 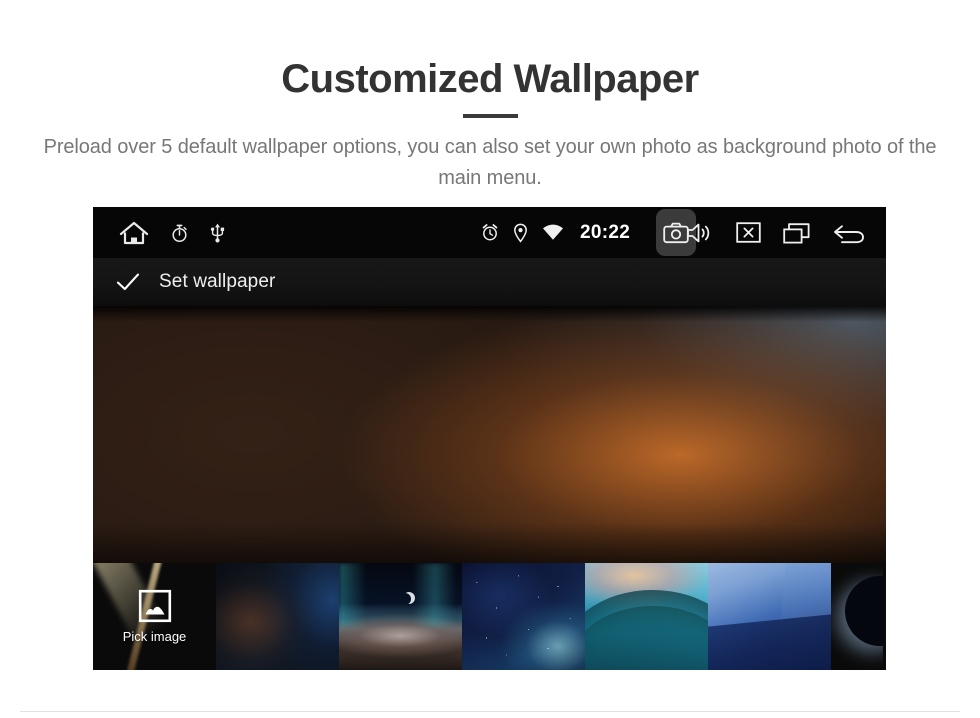 What do you see at coordinates (605, 232) in the screenshot?
I see `status-bar-clock: 20:22` at bounding box center [605, 232].